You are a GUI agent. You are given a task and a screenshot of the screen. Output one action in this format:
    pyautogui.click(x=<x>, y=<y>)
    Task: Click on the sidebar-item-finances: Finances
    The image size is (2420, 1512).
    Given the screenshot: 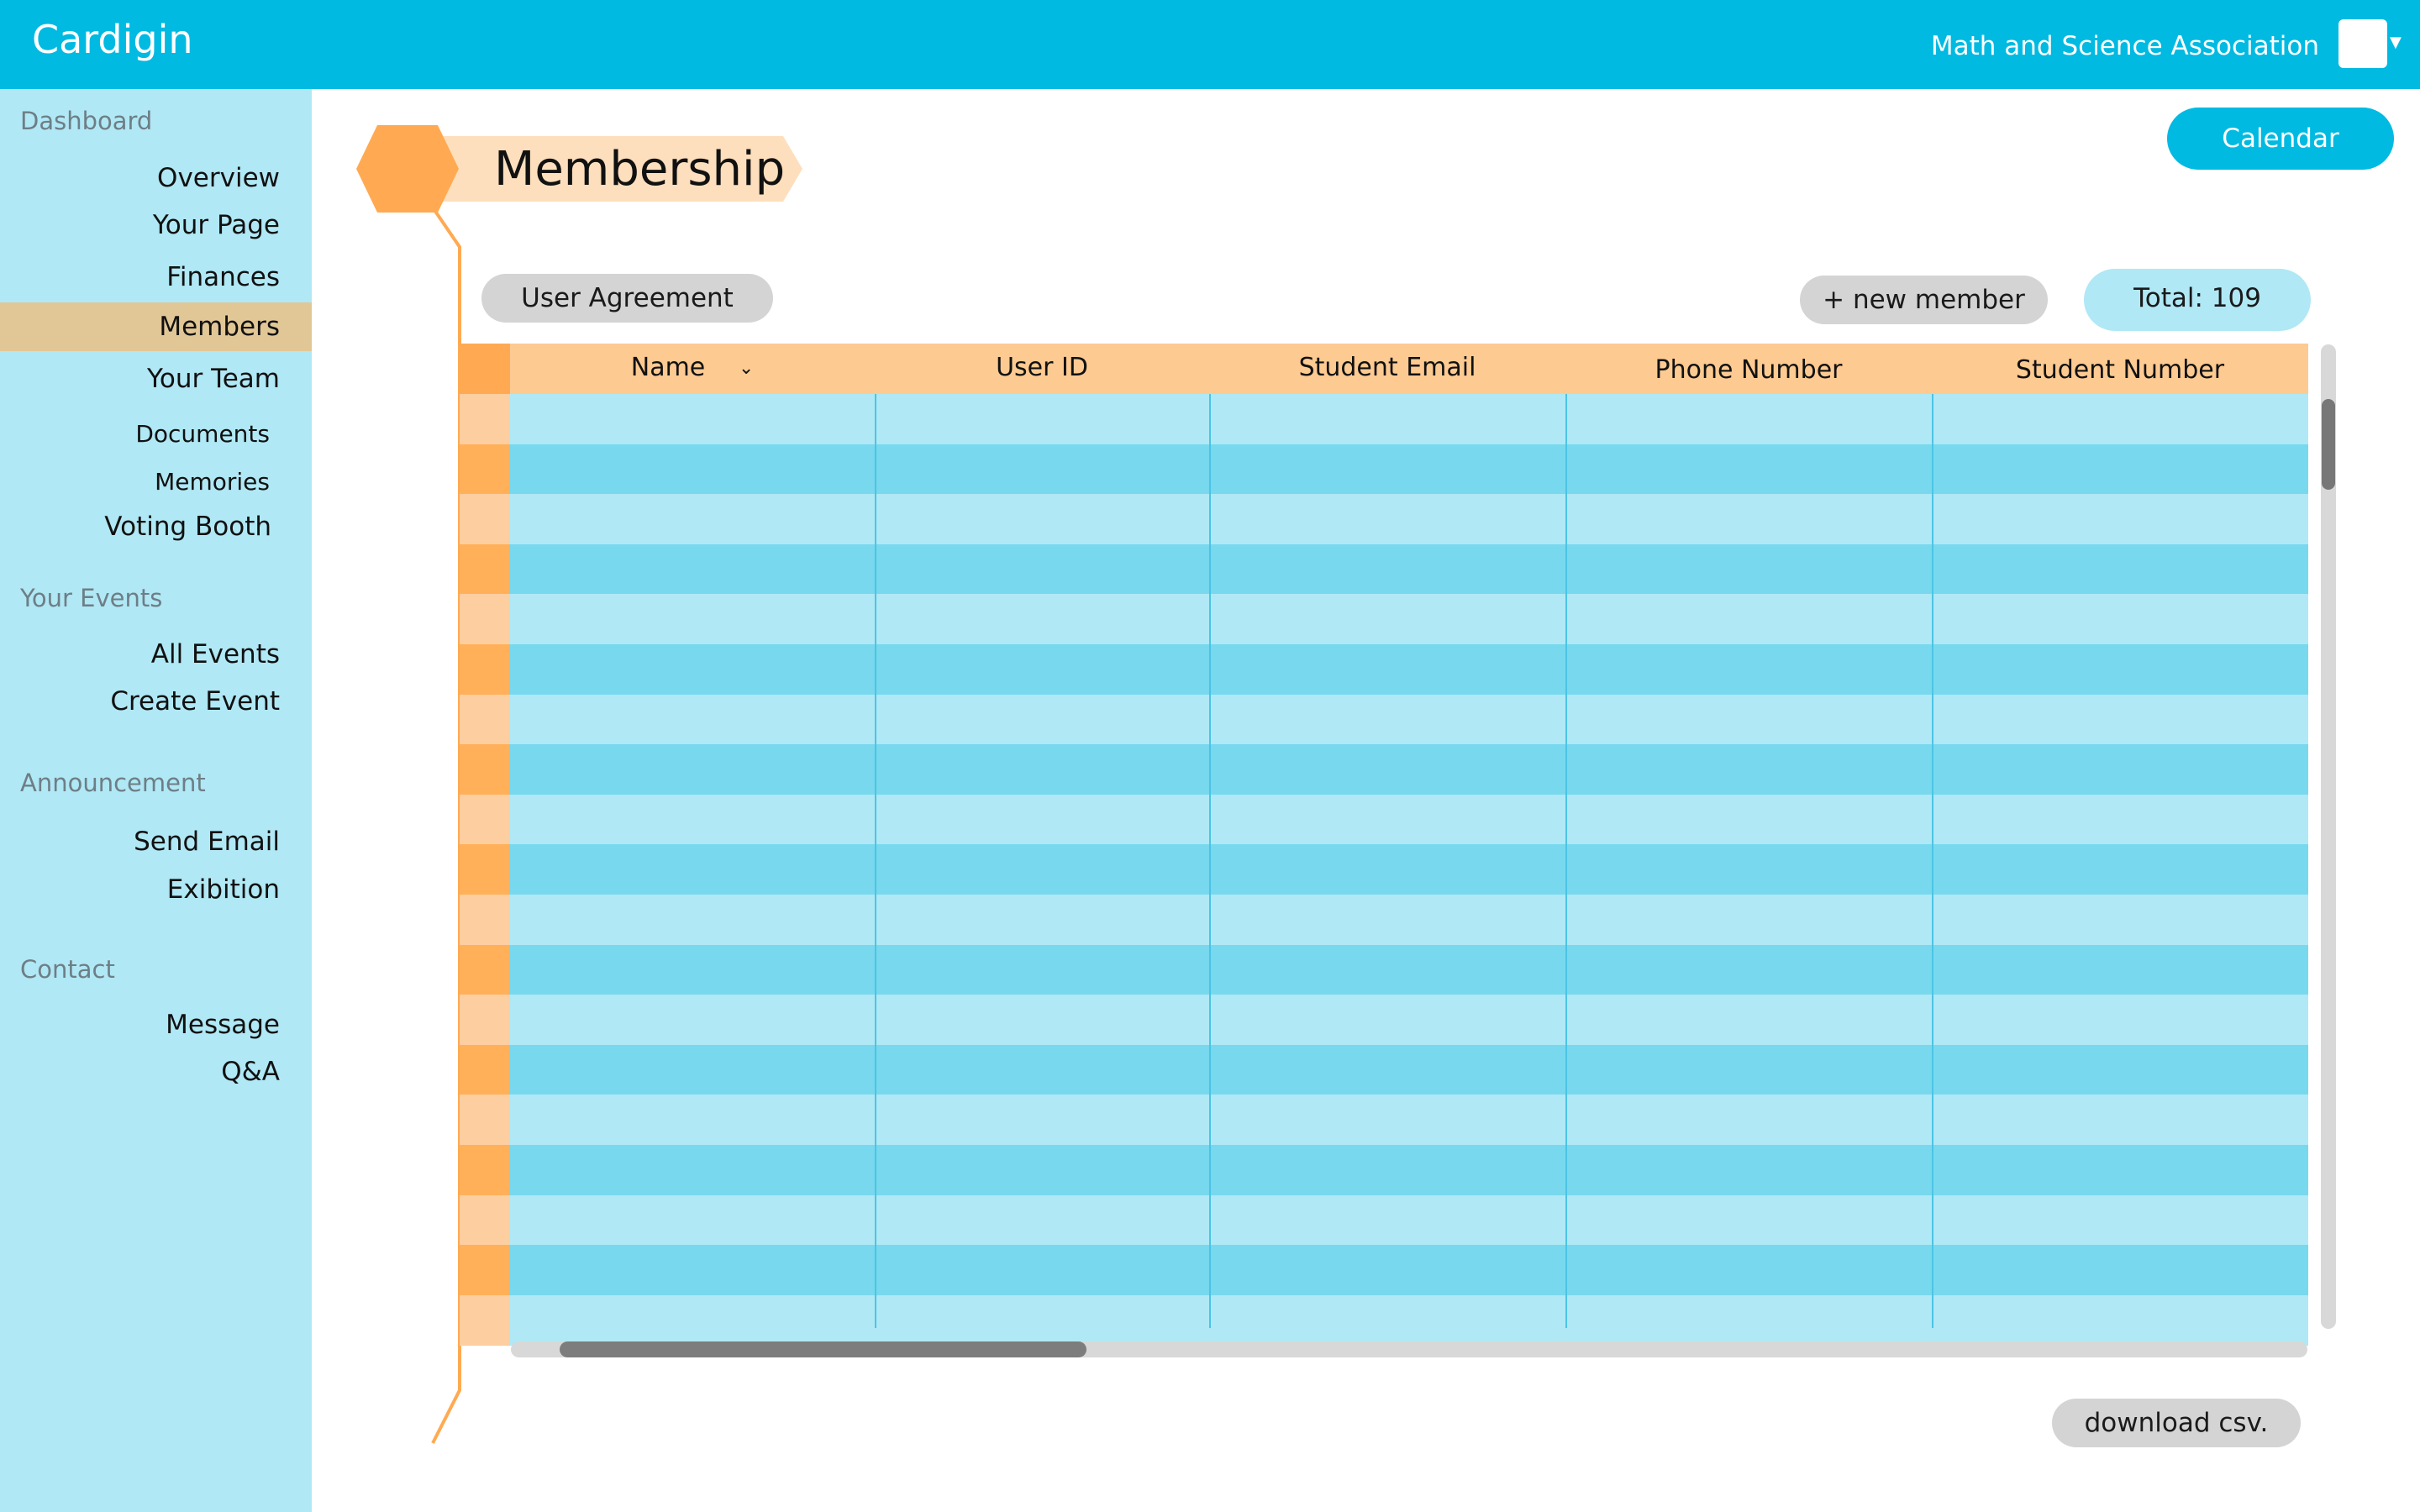 What is the action you would take?
    pyautogui.click(x=223, y=277)
    